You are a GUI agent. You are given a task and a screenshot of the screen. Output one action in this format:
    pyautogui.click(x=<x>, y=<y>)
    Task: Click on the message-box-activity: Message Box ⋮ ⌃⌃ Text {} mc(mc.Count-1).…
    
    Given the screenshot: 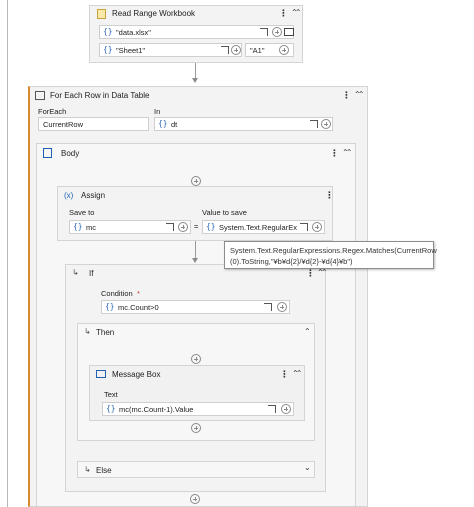 What is the action you would take?
    pyautogui.click(x=197, y=393)
    